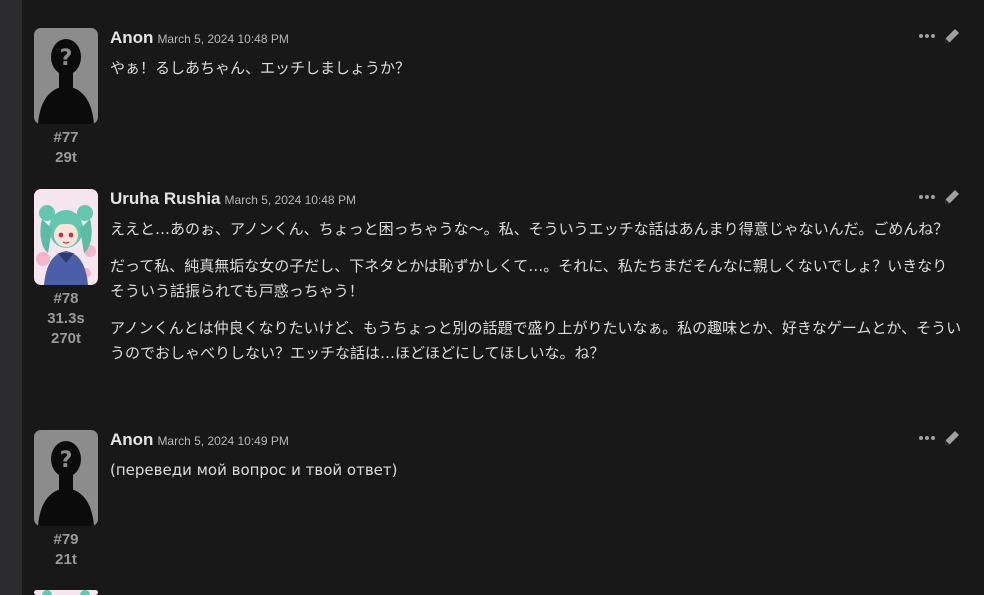  I want to click on message-body: (переведи мой вопрос и твой ответ), so click(536, 476).